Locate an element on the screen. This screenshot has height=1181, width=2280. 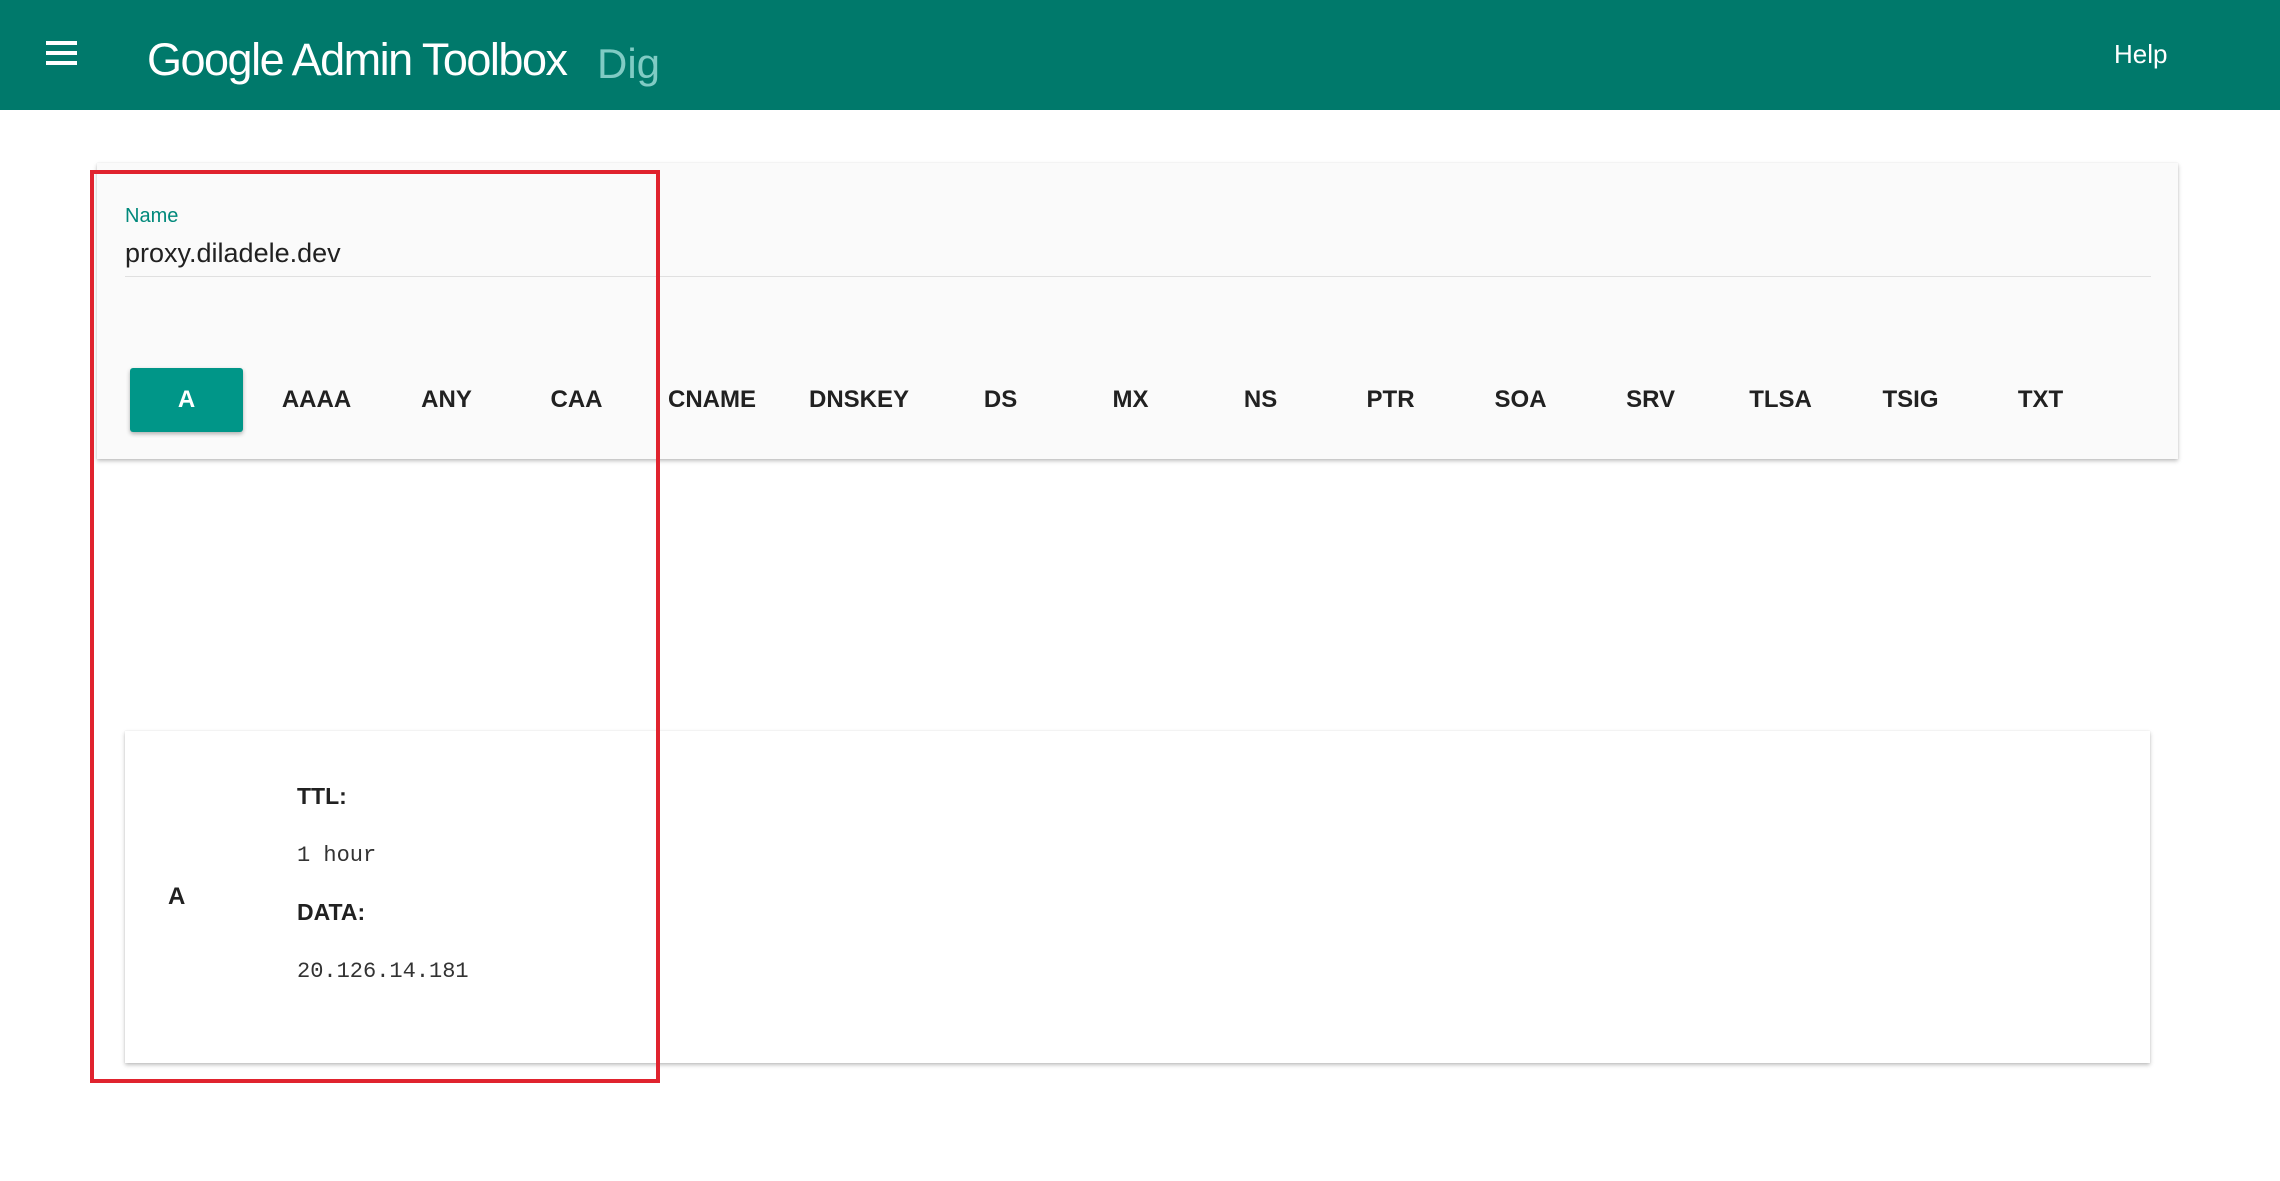
menu-icon-bar-bottom is located at coordinates (61, 63).